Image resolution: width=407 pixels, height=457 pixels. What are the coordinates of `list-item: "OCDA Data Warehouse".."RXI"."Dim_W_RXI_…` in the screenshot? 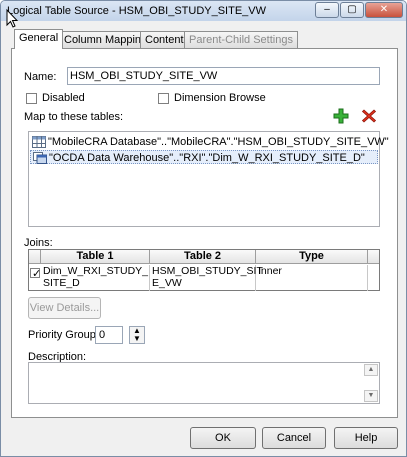 It's located at (204, 157).